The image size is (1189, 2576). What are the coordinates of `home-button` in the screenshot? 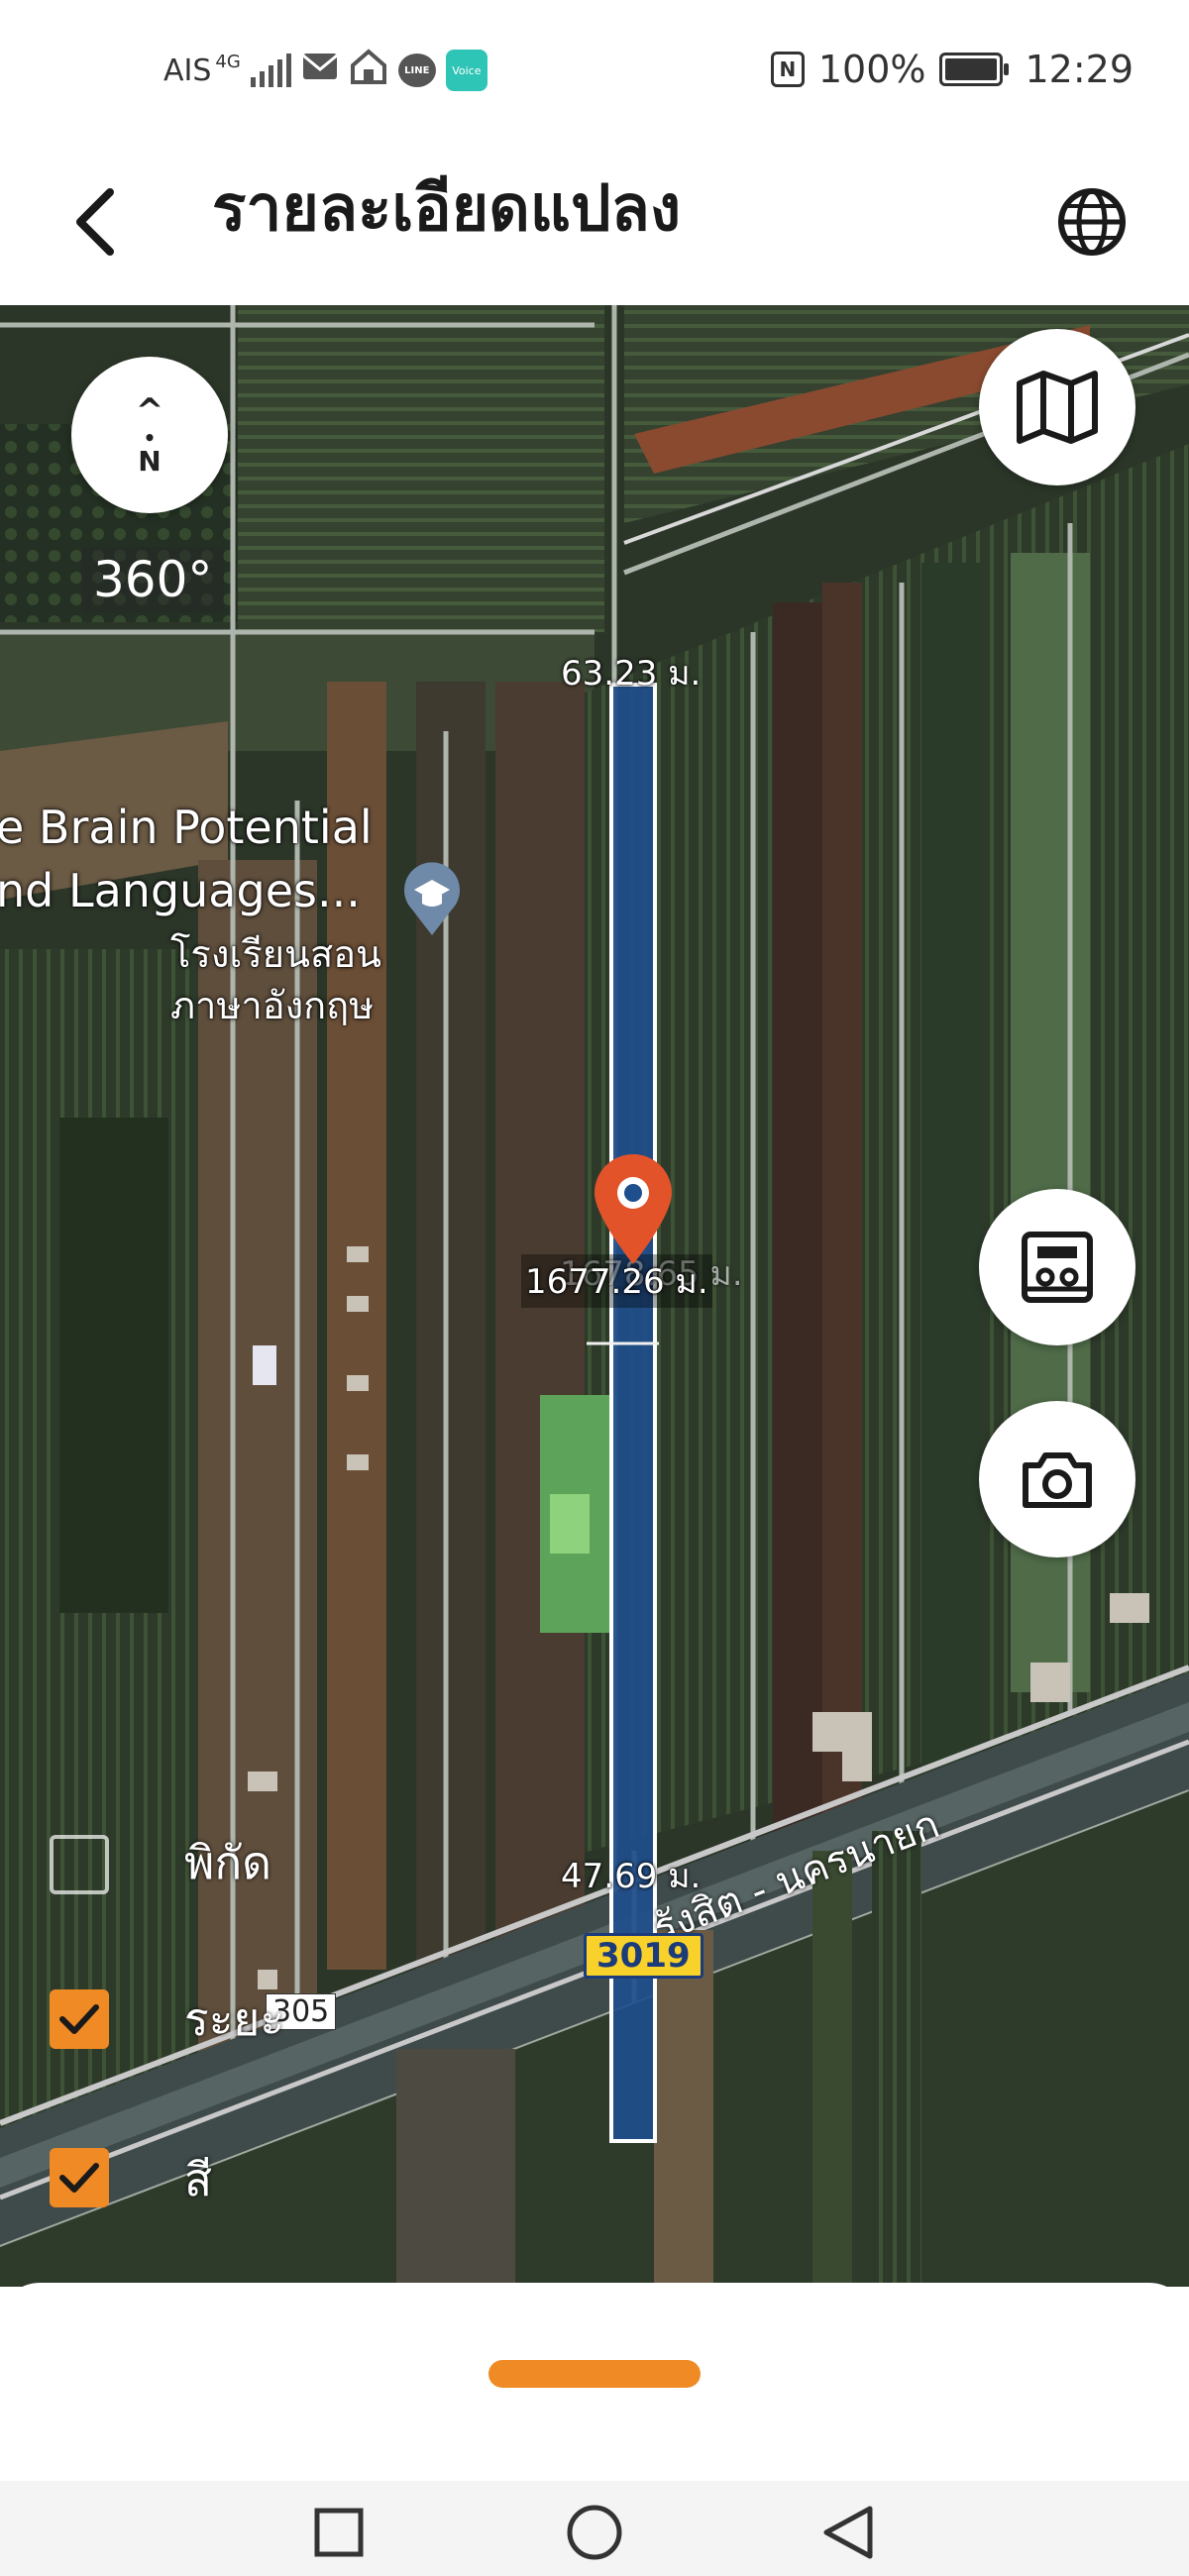 It's located at (594, 2533).